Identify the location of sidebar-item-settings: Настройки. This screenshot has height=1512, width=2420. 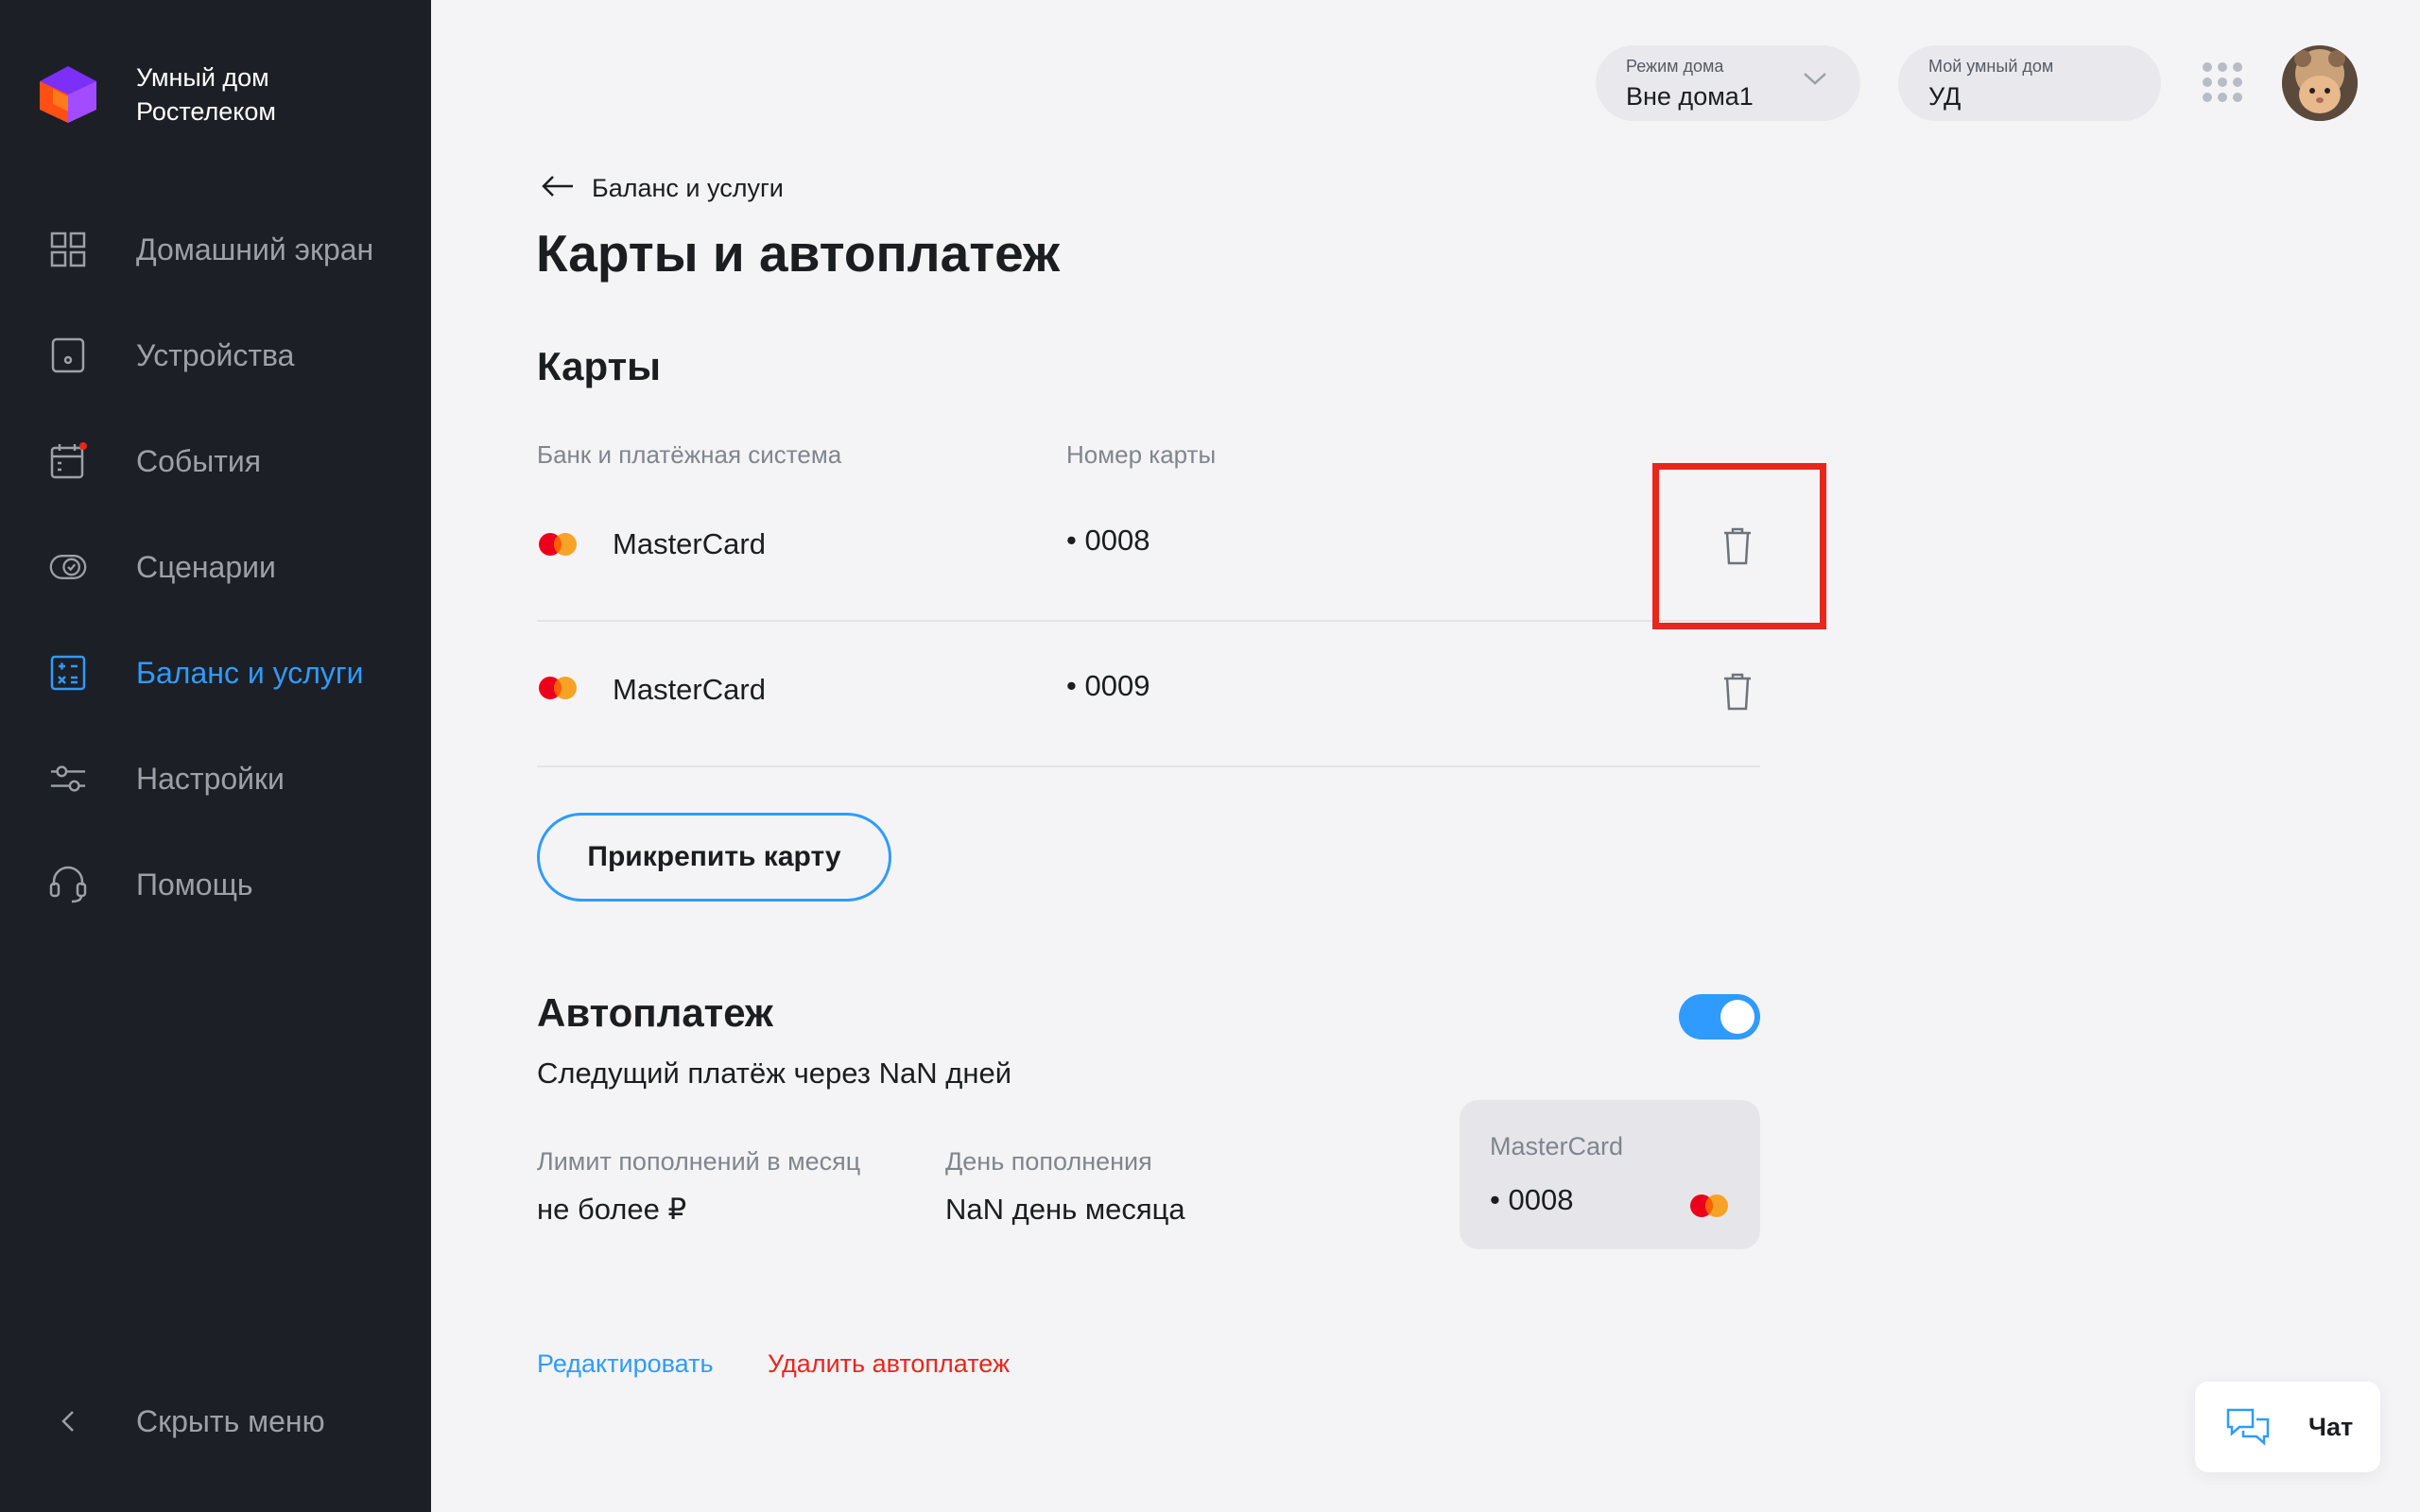
(215, 779).